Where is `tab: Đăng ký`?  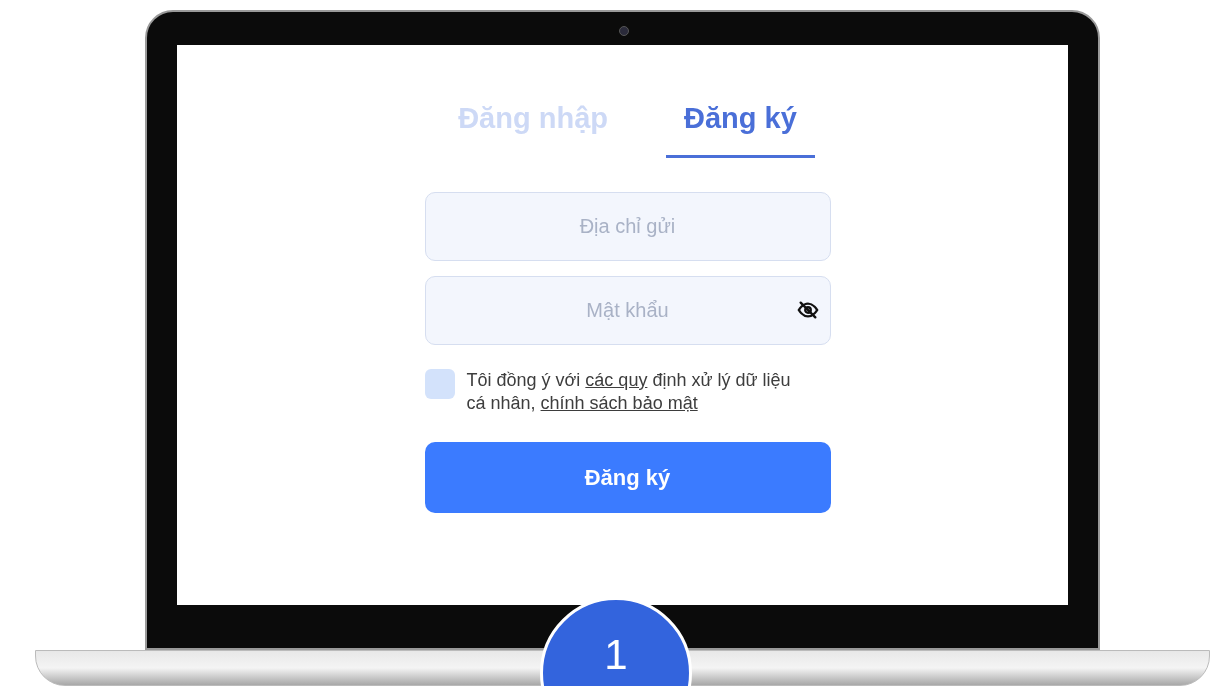 tab: Đăng ký is located at coordinates (740, 127).